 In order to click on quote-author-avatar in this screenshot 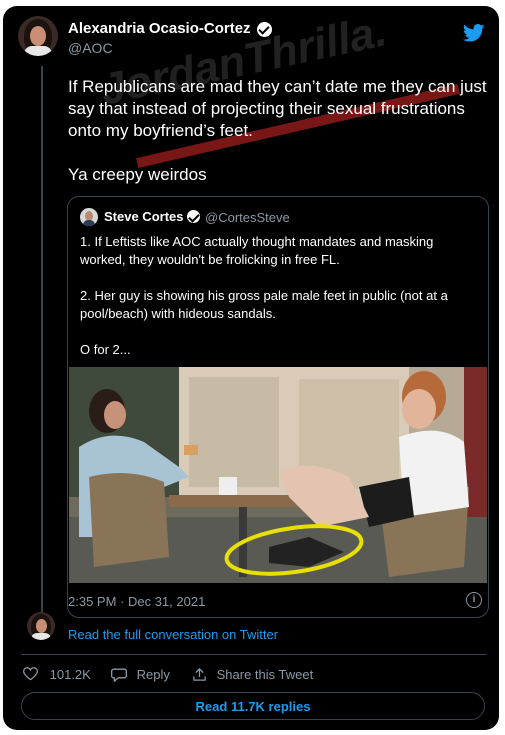, I will do `click(89, 217)`.